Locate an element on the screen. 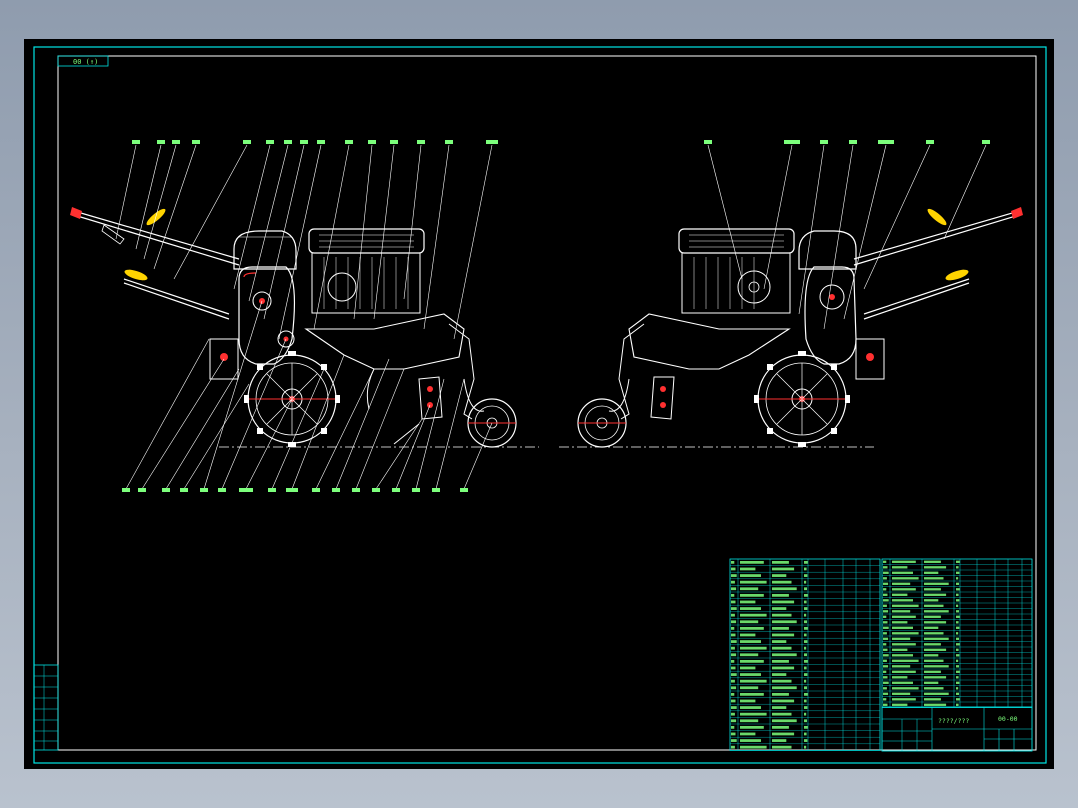 The height and width of the screenshot is (808, 1078). parts-list-right is located at coordinates (957, 633).